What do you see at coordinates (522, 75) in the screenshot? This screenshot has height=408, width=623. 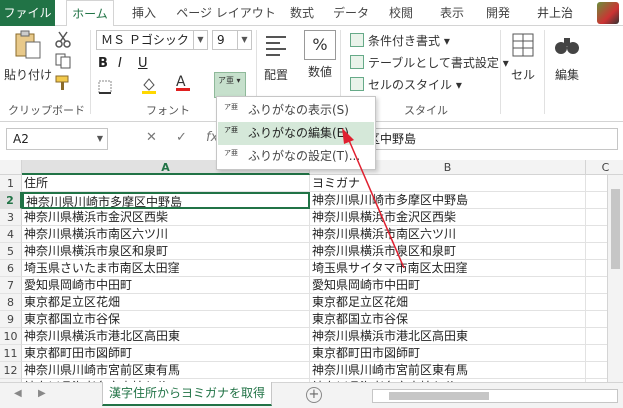 I see `cells-label: セル` at bounding box center [522, 75].